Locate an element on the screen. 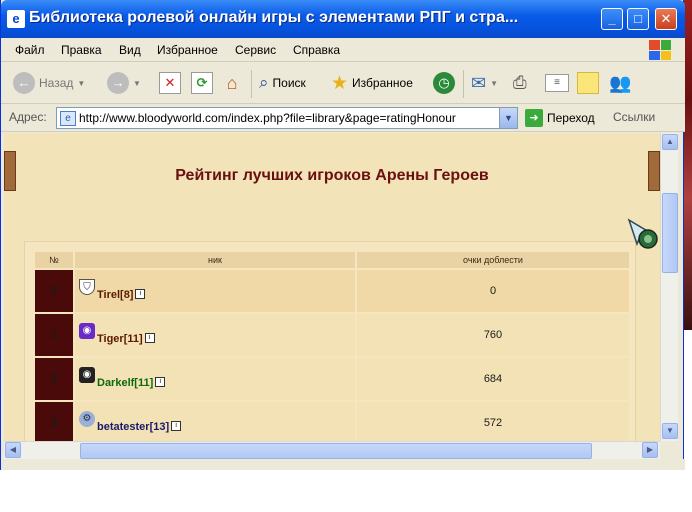 The image size is (692, 512). vertical-scrollbar: ▲ ▼ is located at coordinates (669, 287).